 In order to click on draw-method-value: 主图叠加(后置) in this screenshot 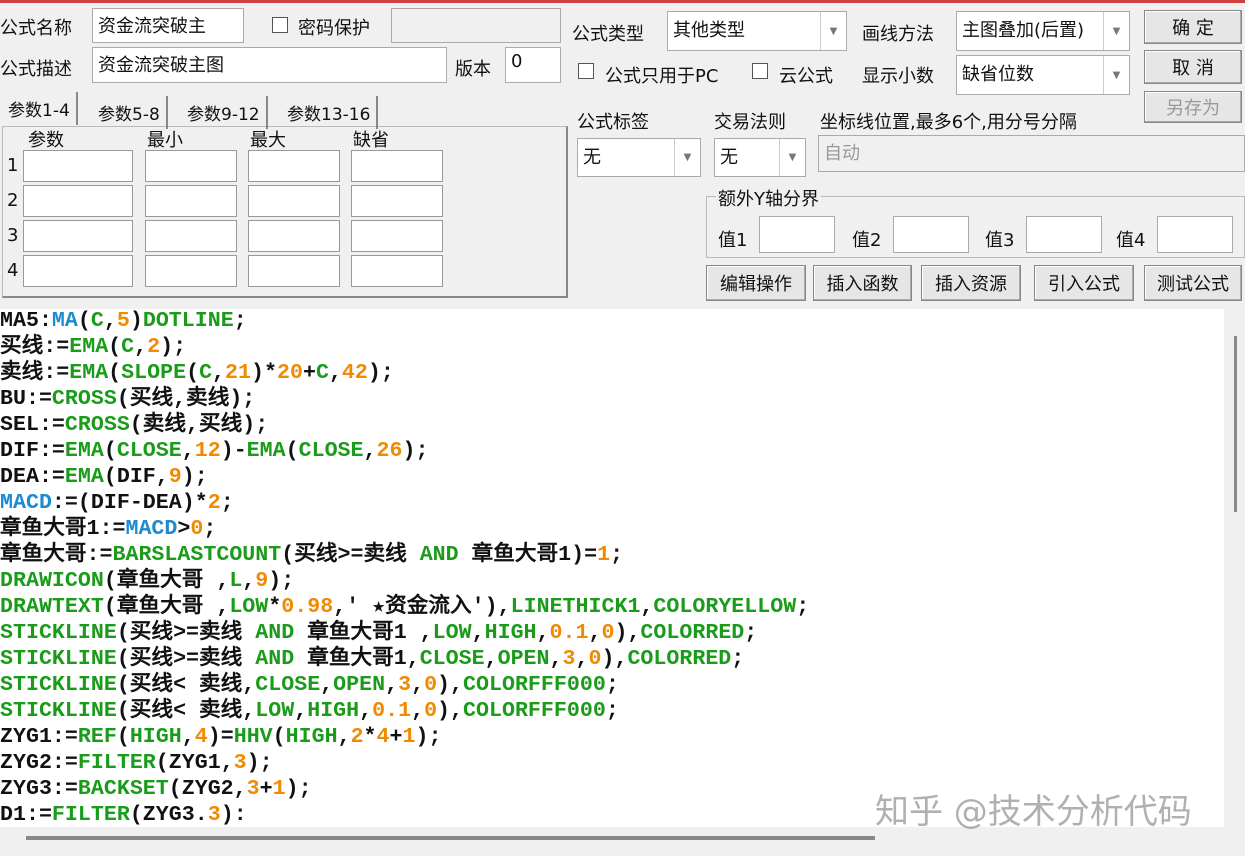, I will do `click(1023, 30)`.